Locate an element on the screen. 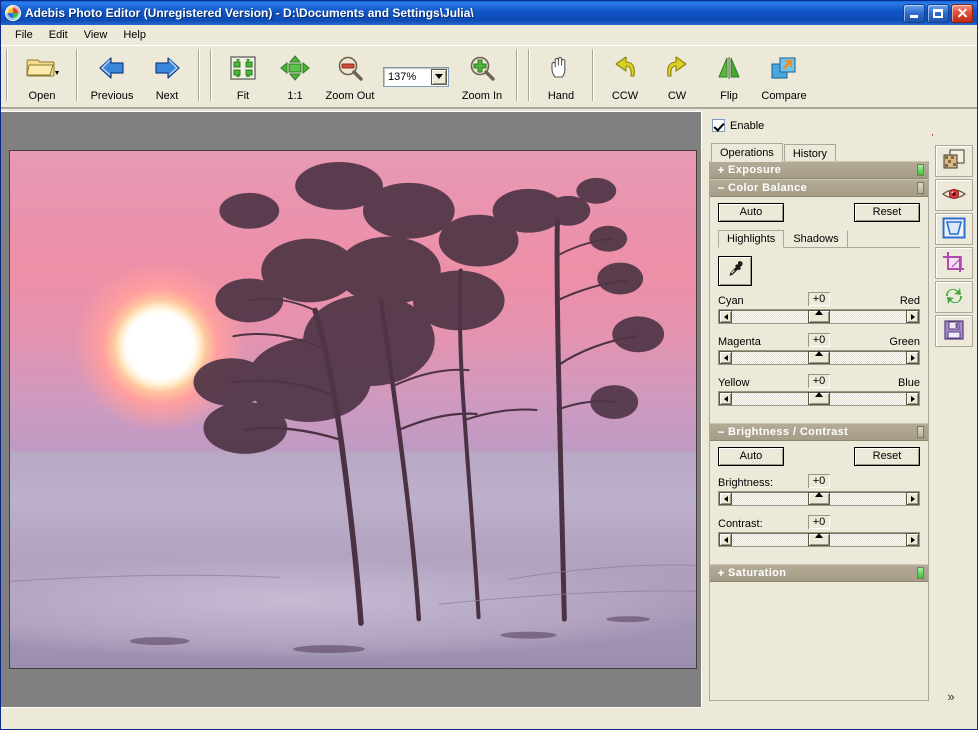 This screenshot has width=978, height=730. levels-thumbnail-button is located at coordinates (954, 161).